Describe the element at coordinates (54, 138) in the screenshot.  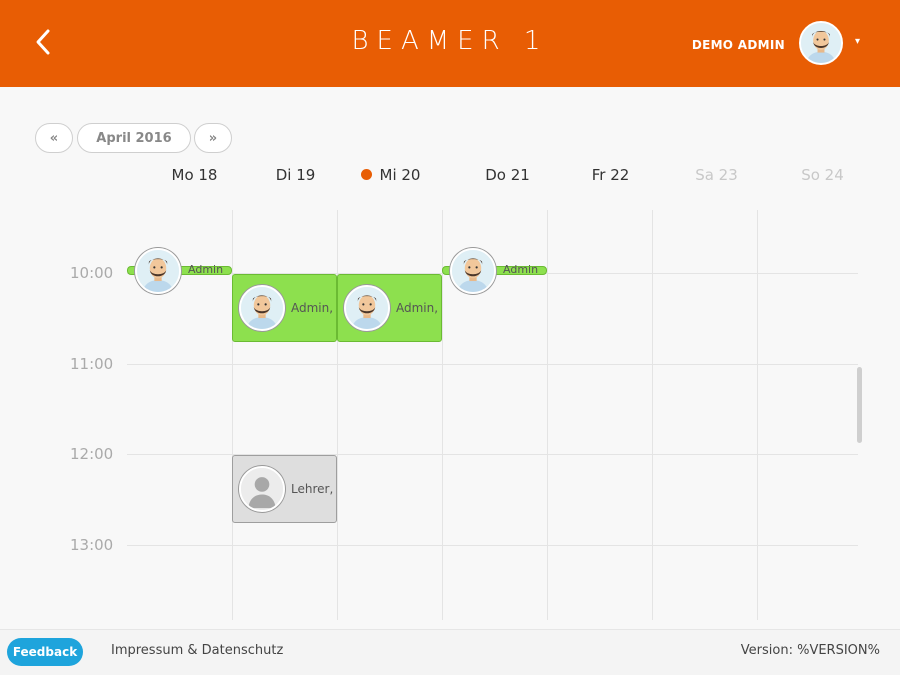
I see `previous-week-button: «` at that location.